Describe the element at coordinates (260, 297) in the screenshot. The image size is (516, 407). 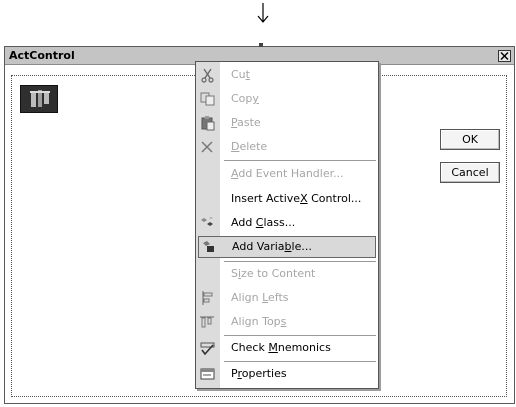
I see `menu-item-label: Align Lefts` at that location.